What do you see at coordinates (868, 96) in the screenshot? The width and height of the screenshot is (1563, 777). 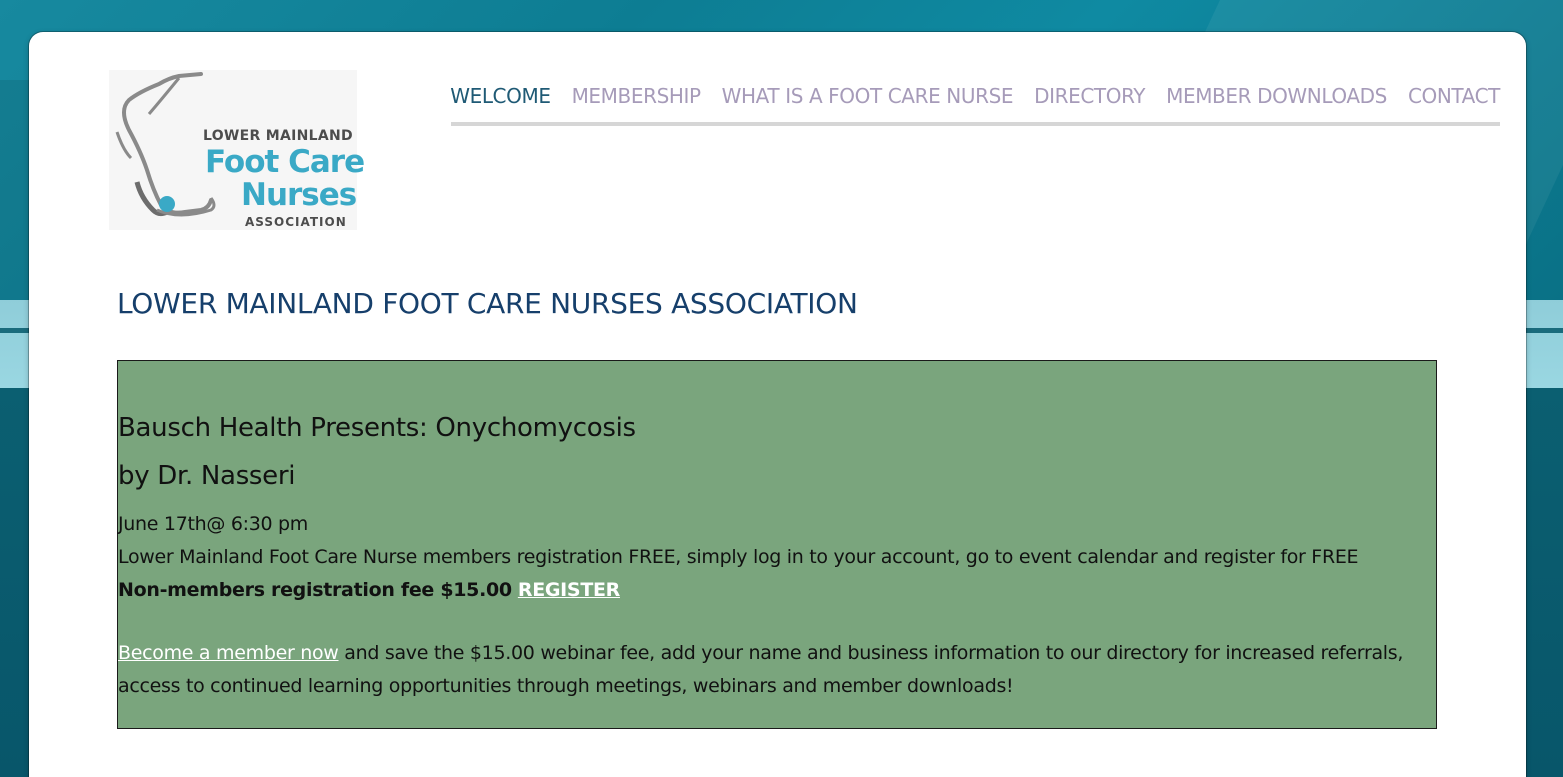 I see `nav-item-what-is-a-foot-care-nurse: WHAT IS A FOOT CARE NURSE` at bounding box center [868, 96].